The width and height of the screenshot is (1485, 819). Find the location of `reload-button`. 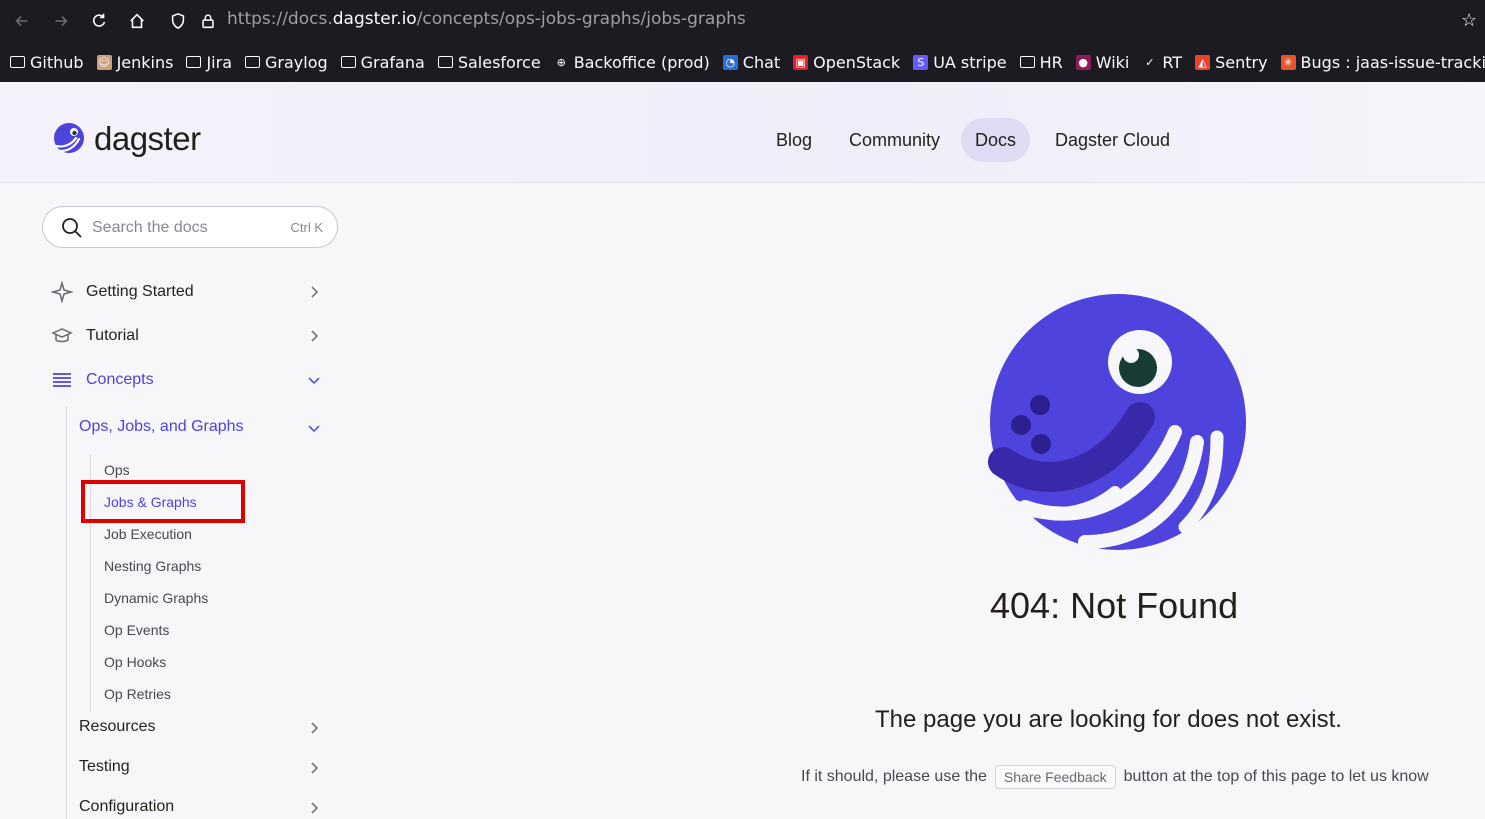

reload-button is located at coordinates (99, 21).